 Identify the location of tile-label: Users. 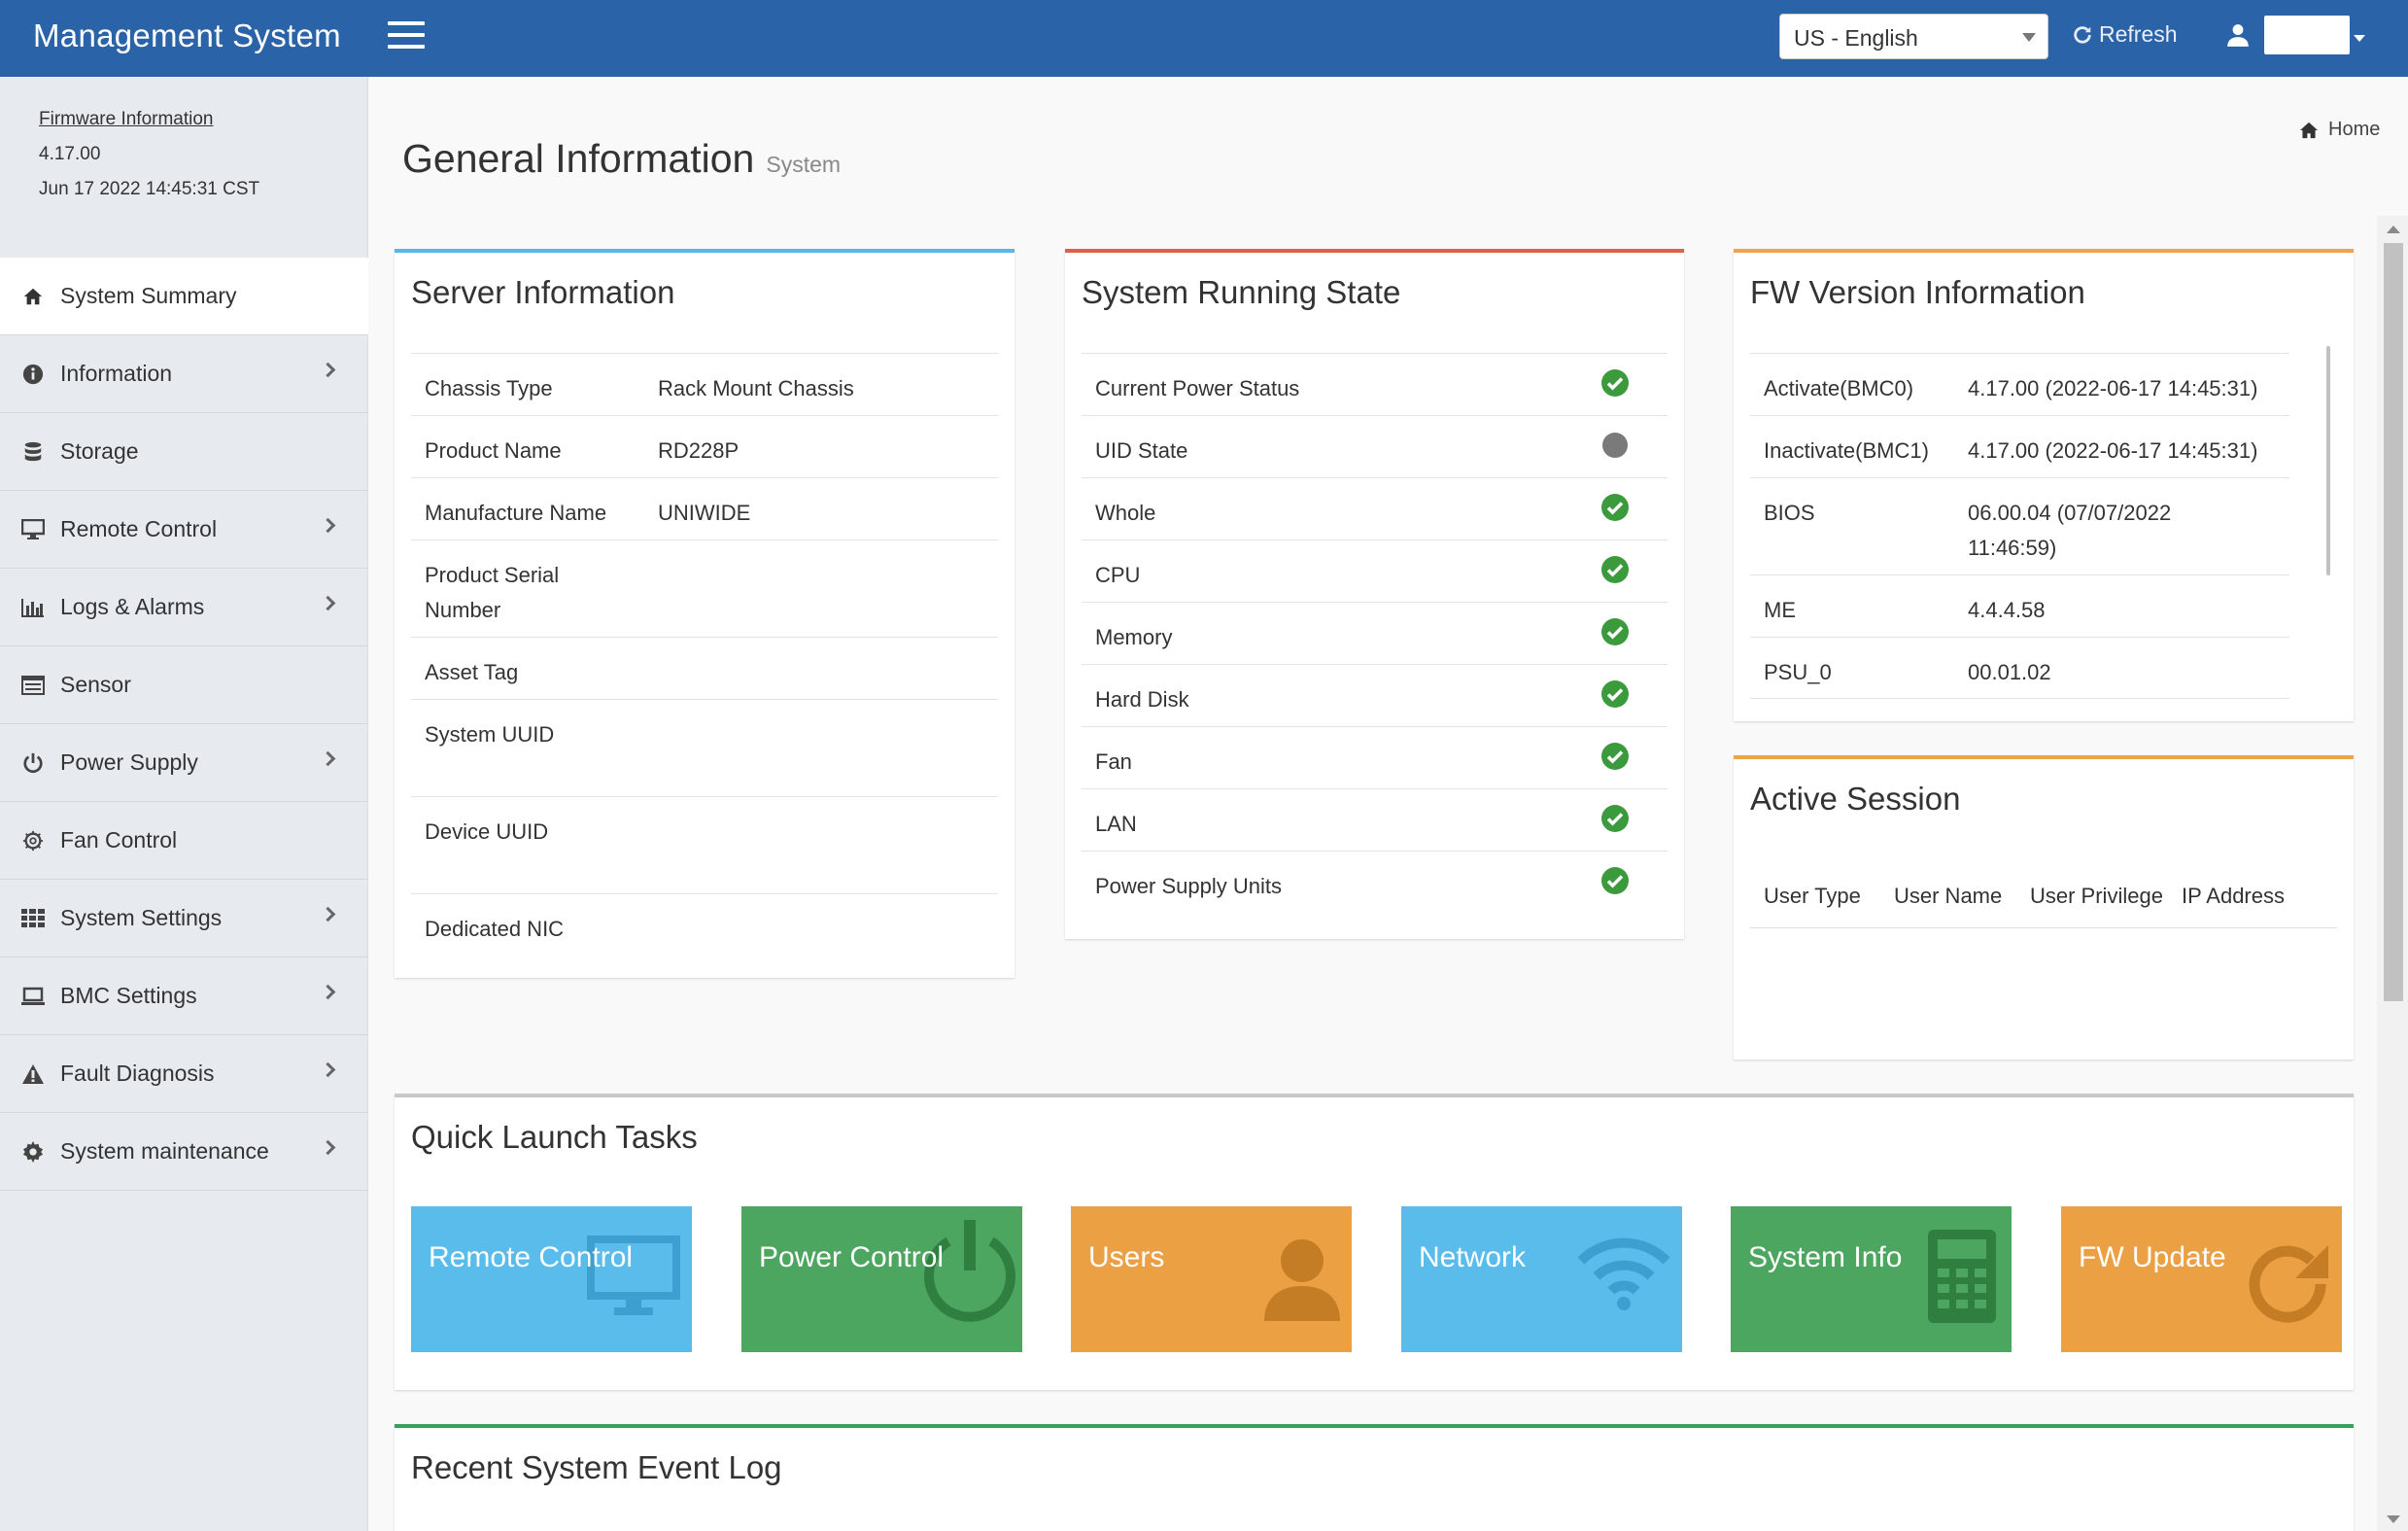
(1127, 1257).